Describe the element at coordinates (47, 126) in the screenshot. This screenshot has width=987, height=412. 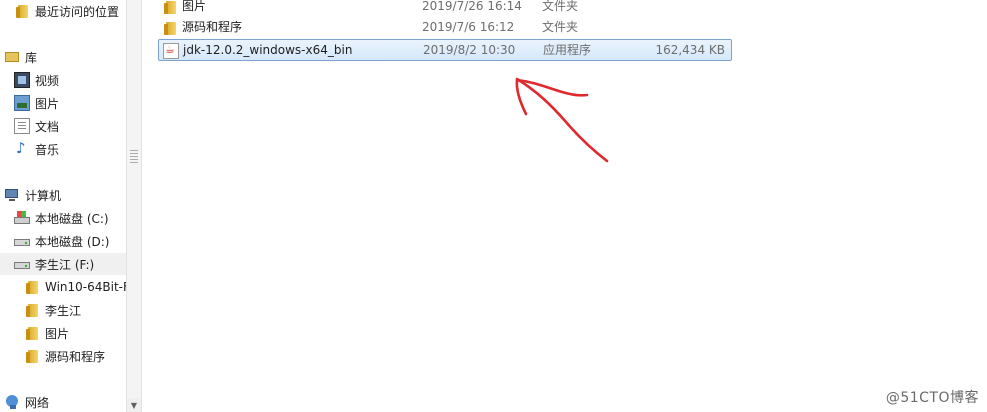
I see `nav-label: 文档` at that location.